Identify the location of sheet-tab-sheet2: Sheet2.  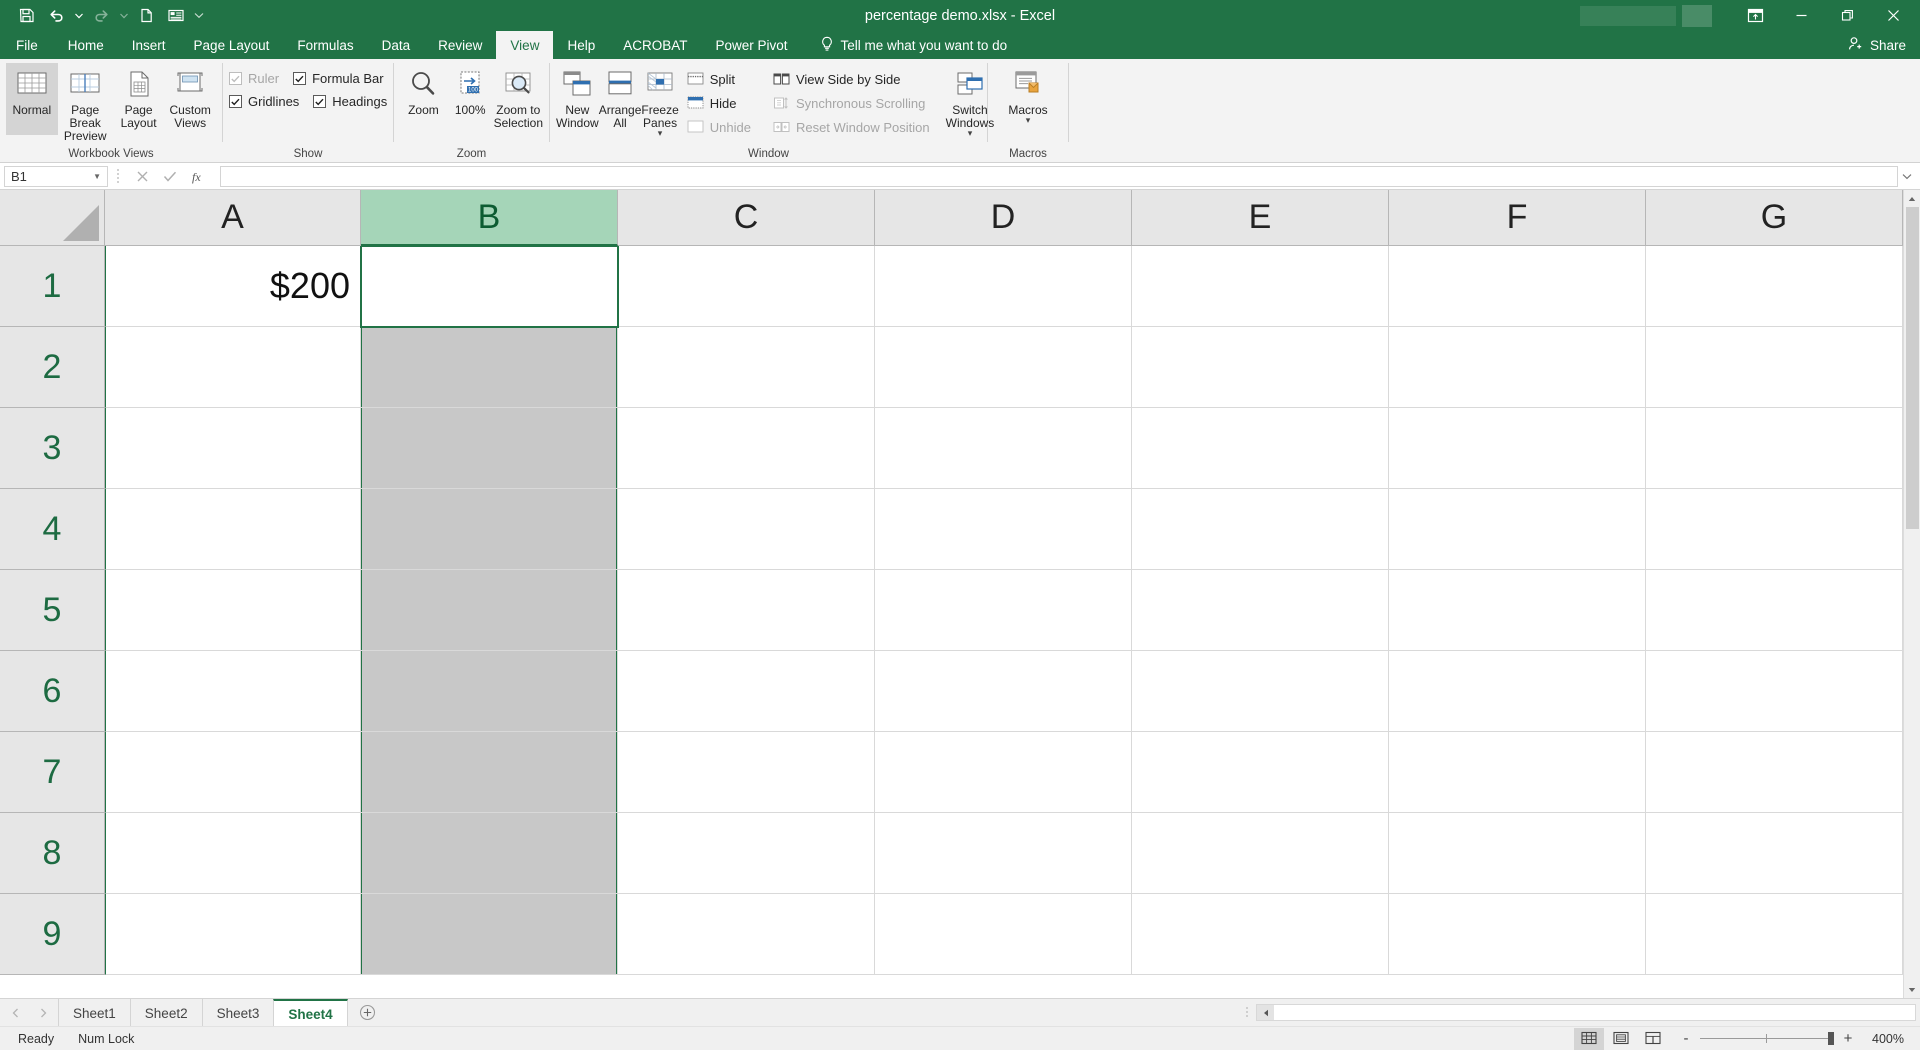
(165, 1013).